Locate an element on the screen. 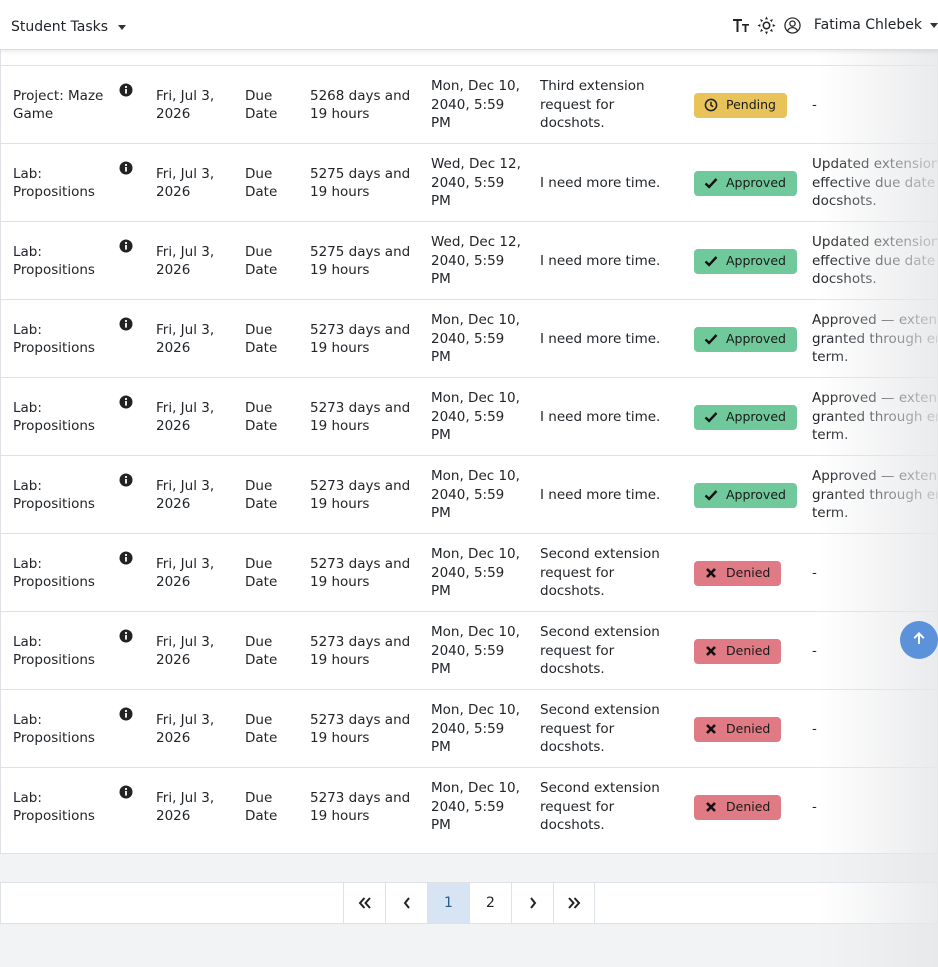 The height and width of the screenshot is (967, 938). response-note-line: Updated extension is located at coordinates (875, 242).